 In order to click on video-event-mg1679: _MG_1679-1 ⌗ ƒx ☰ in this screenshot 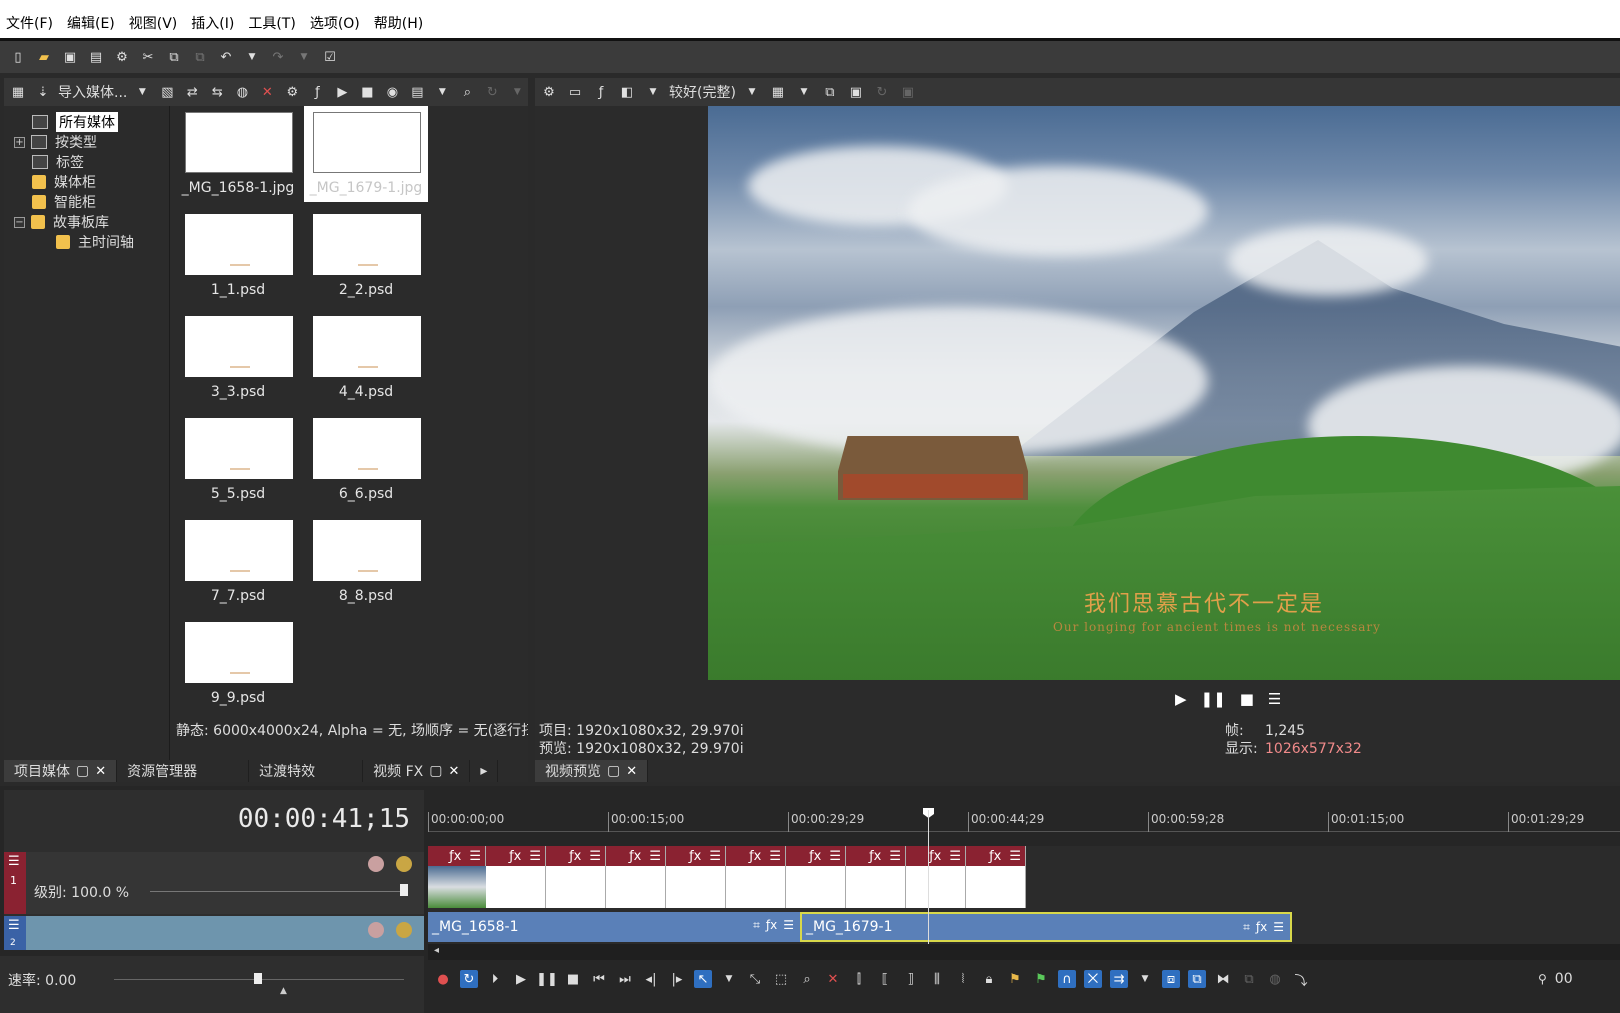, I will do `click(1046, 927)`.